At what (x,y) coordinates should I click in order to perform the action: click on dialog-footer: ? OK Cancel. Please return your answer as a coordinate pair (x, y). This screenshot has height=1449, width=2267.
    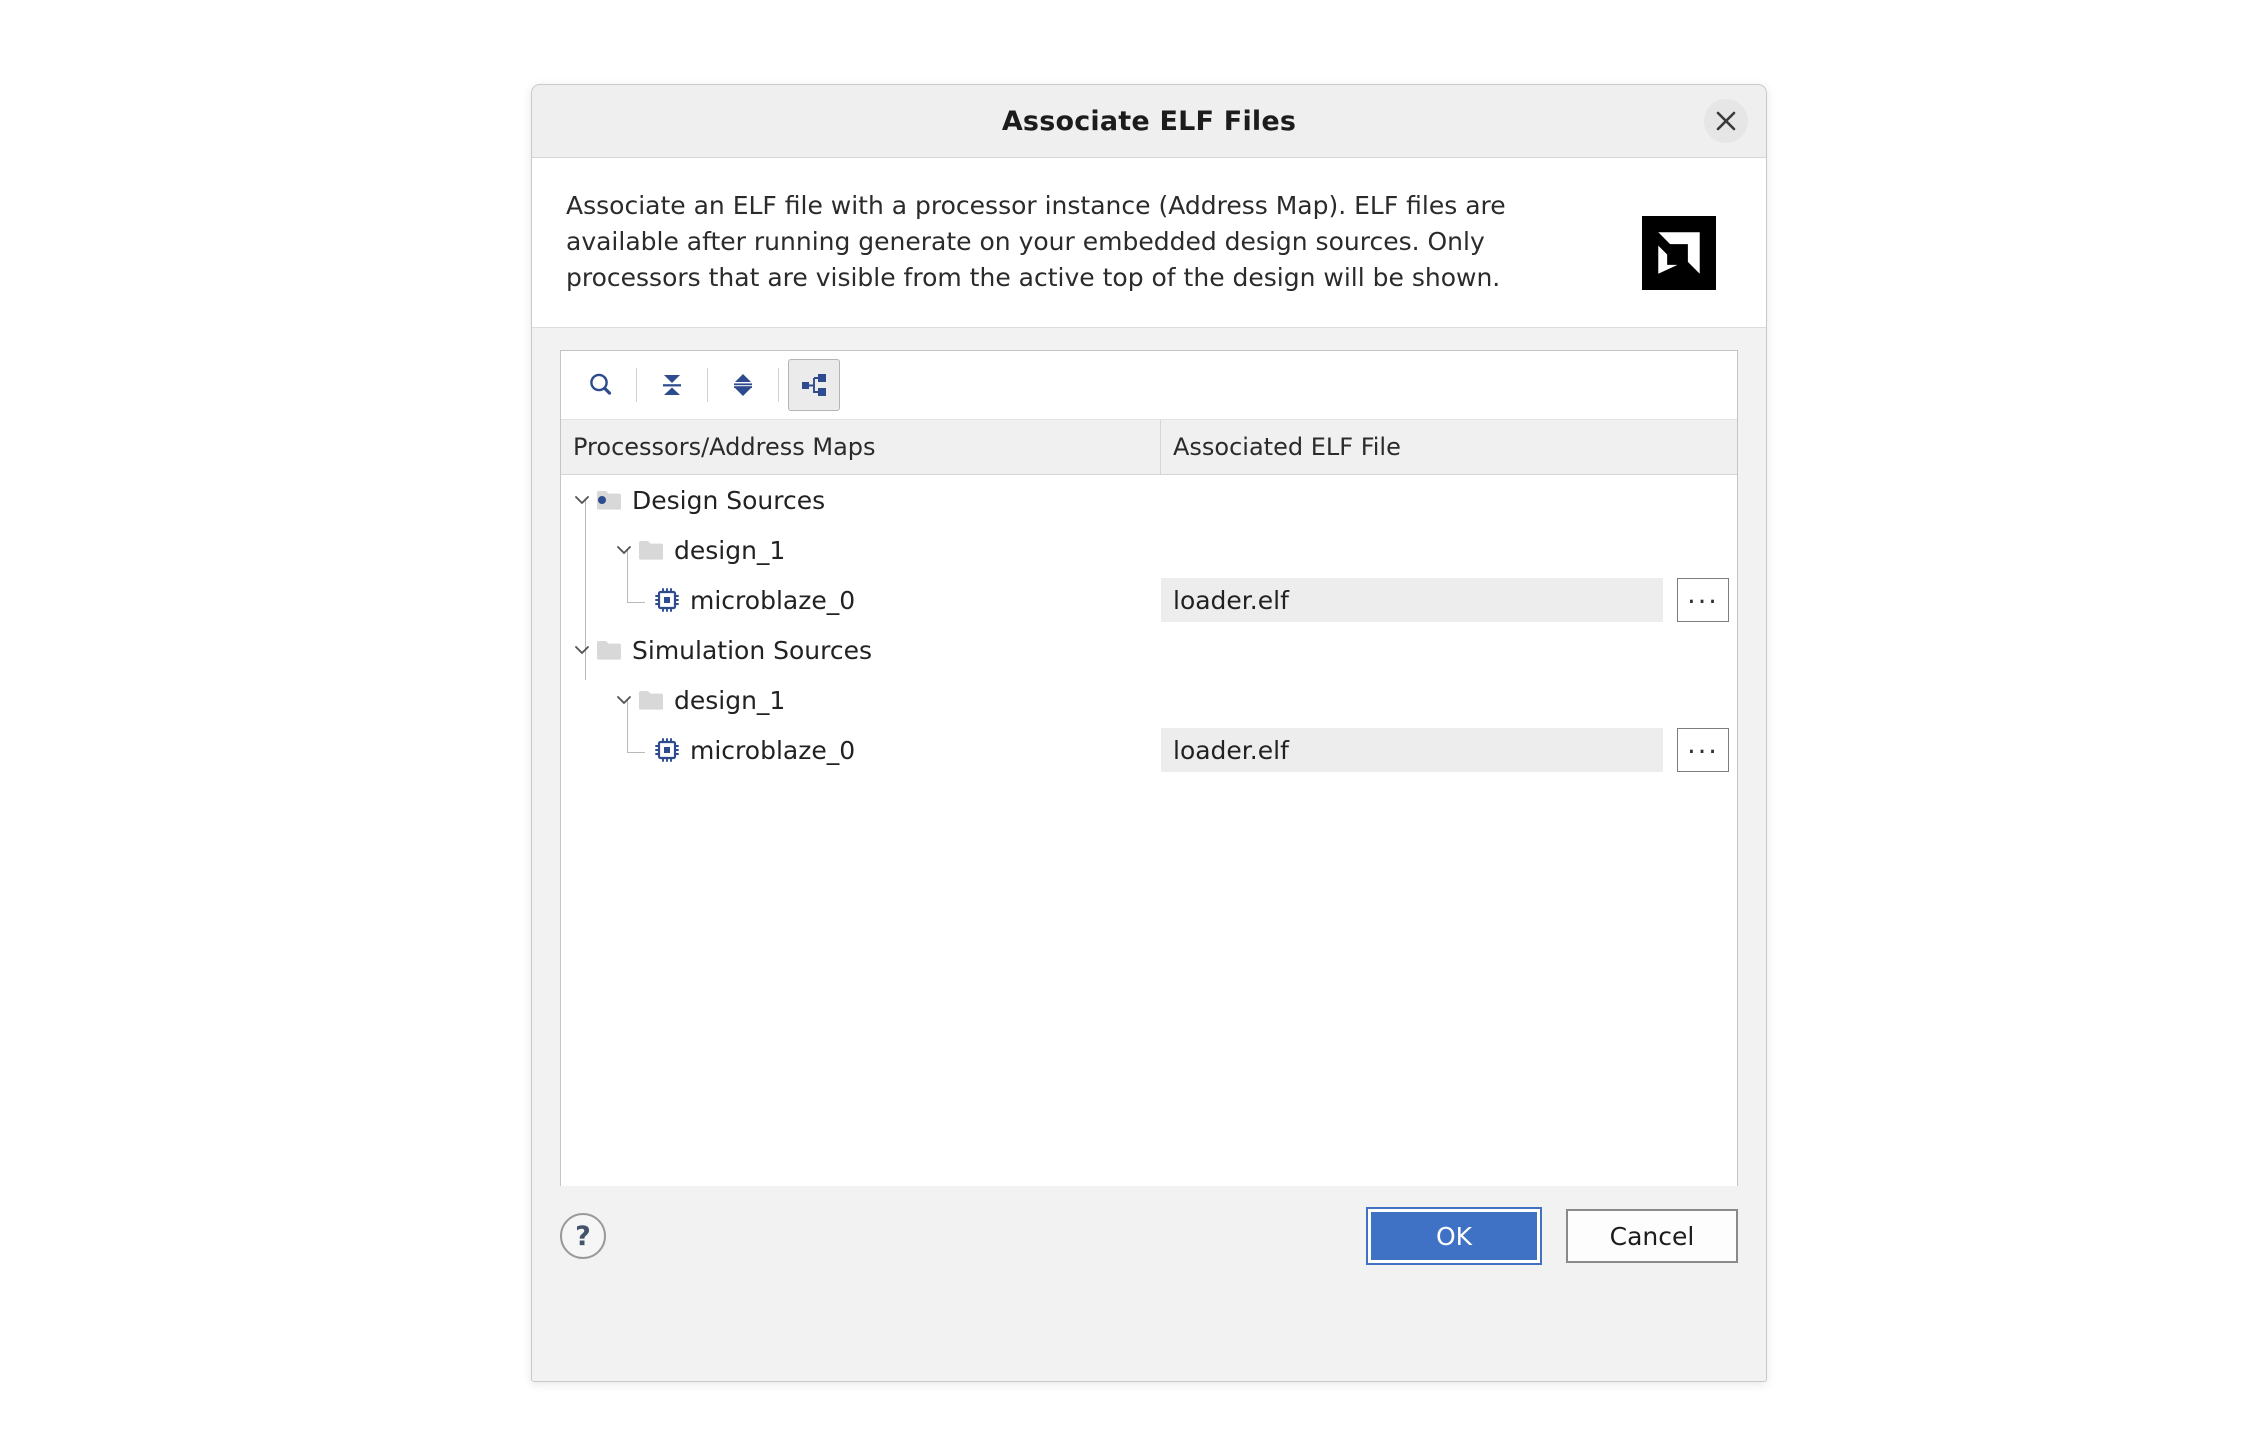
    Looking at the image, I should click on (1149, 1236).